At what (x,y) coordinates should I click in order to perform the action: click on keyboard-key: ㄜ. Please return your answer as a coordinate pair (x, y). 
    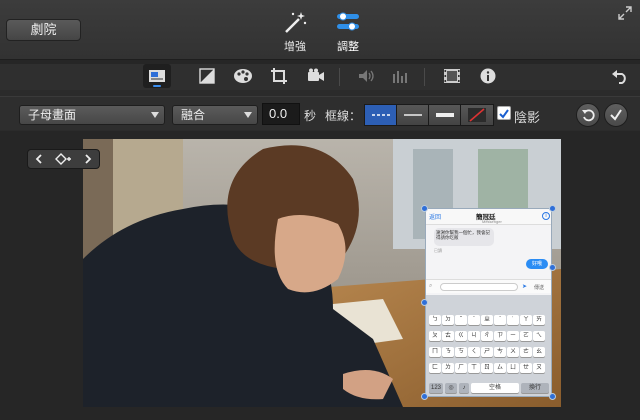
    Looking at the image, I should click on (526, 352).